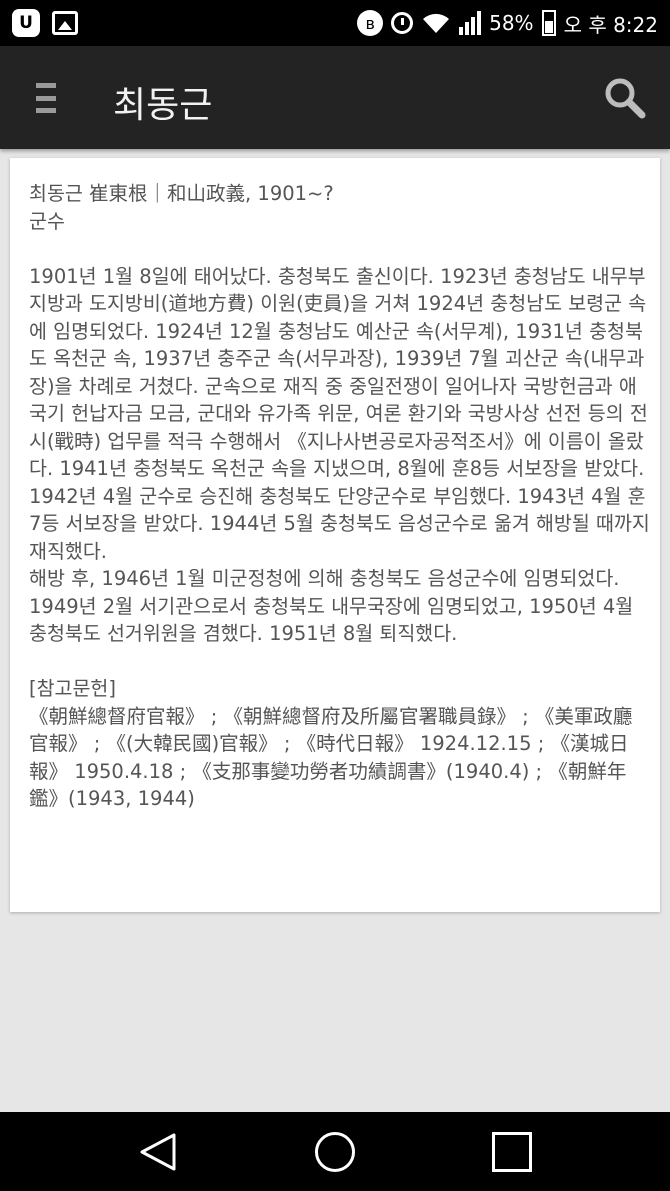 Image resolution: width=670 pixels, height=1191 pixels. I want to click on page-title: 최동근, so click(163, 105).